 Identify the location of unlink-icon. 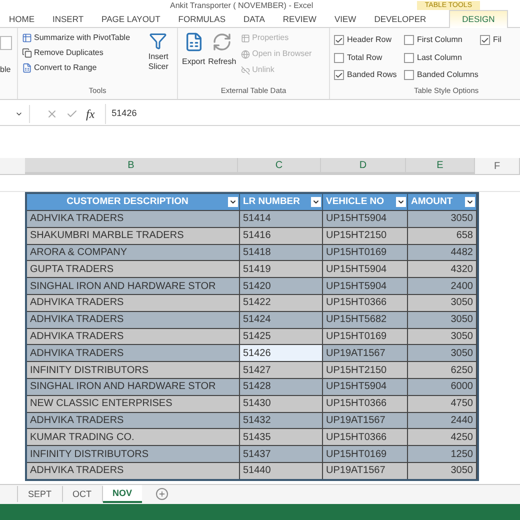
(245, 70).